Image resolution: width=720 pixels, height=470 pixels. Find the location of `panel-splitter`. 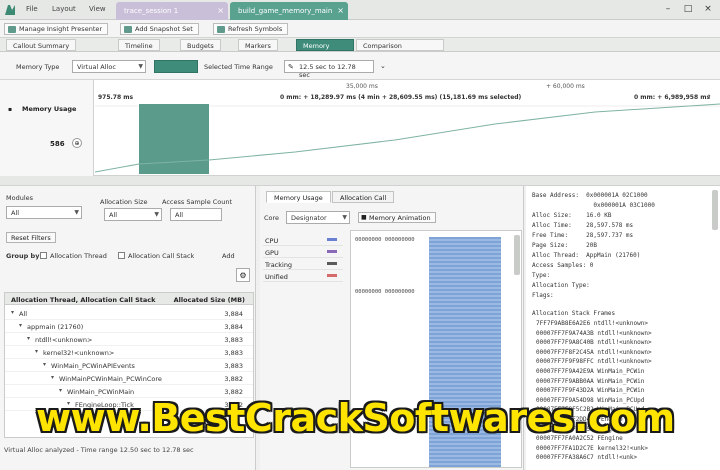

panel-splitter is located at coordinates (360, 181).